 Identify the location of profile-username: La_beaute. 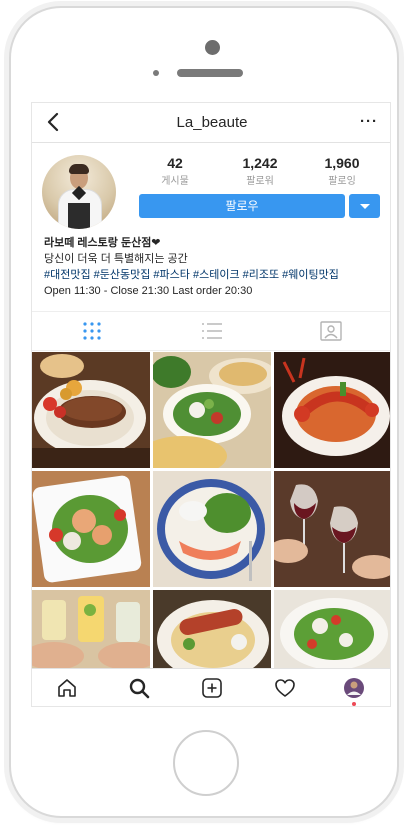
(212, 122).